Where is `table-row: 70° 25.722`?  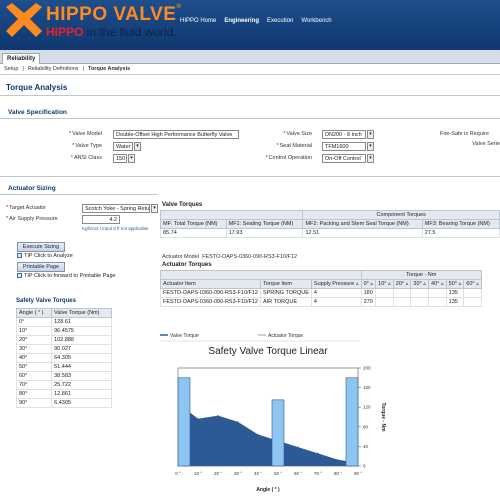
table-row: 70° 25.722 is located at coordinates (63, 385).